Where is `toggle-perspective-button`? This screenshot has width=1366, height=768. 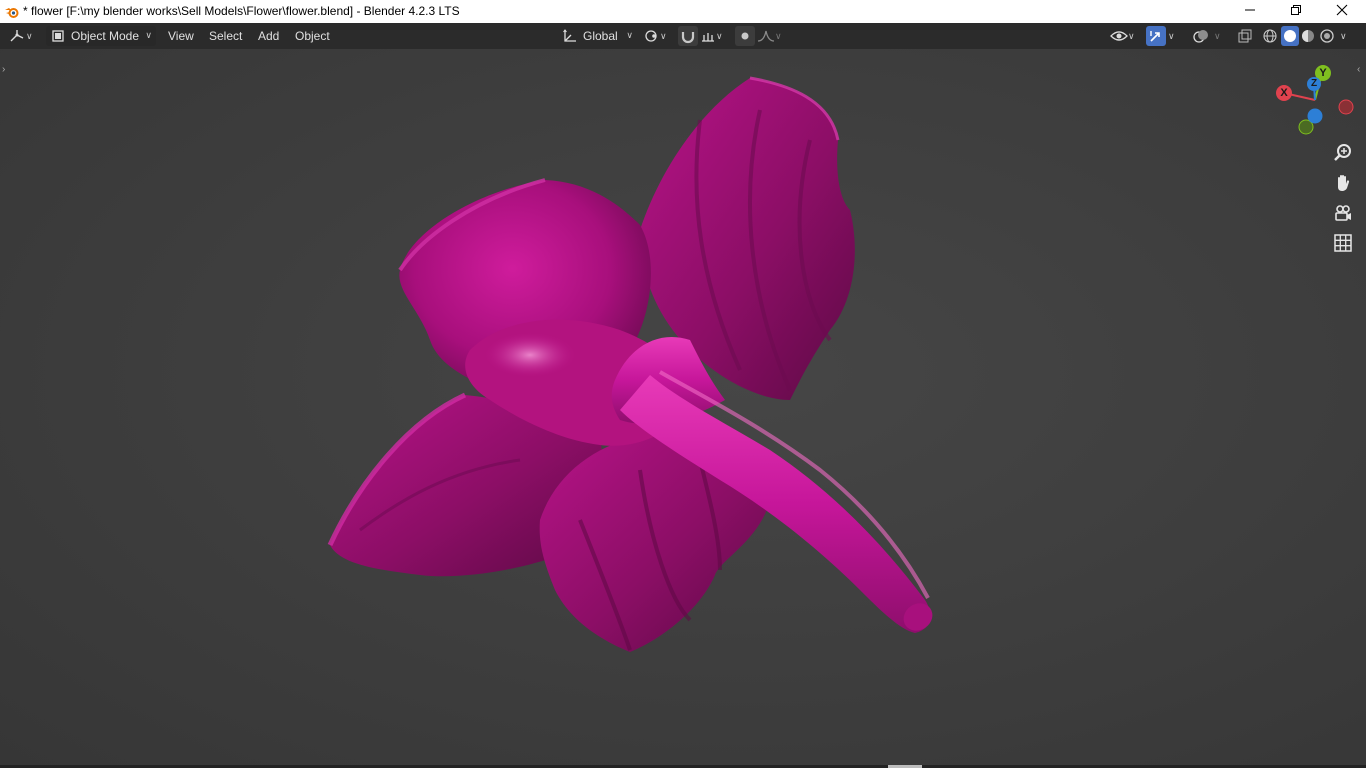
toggle-perspective-button is located at coordinates (1343, 245).